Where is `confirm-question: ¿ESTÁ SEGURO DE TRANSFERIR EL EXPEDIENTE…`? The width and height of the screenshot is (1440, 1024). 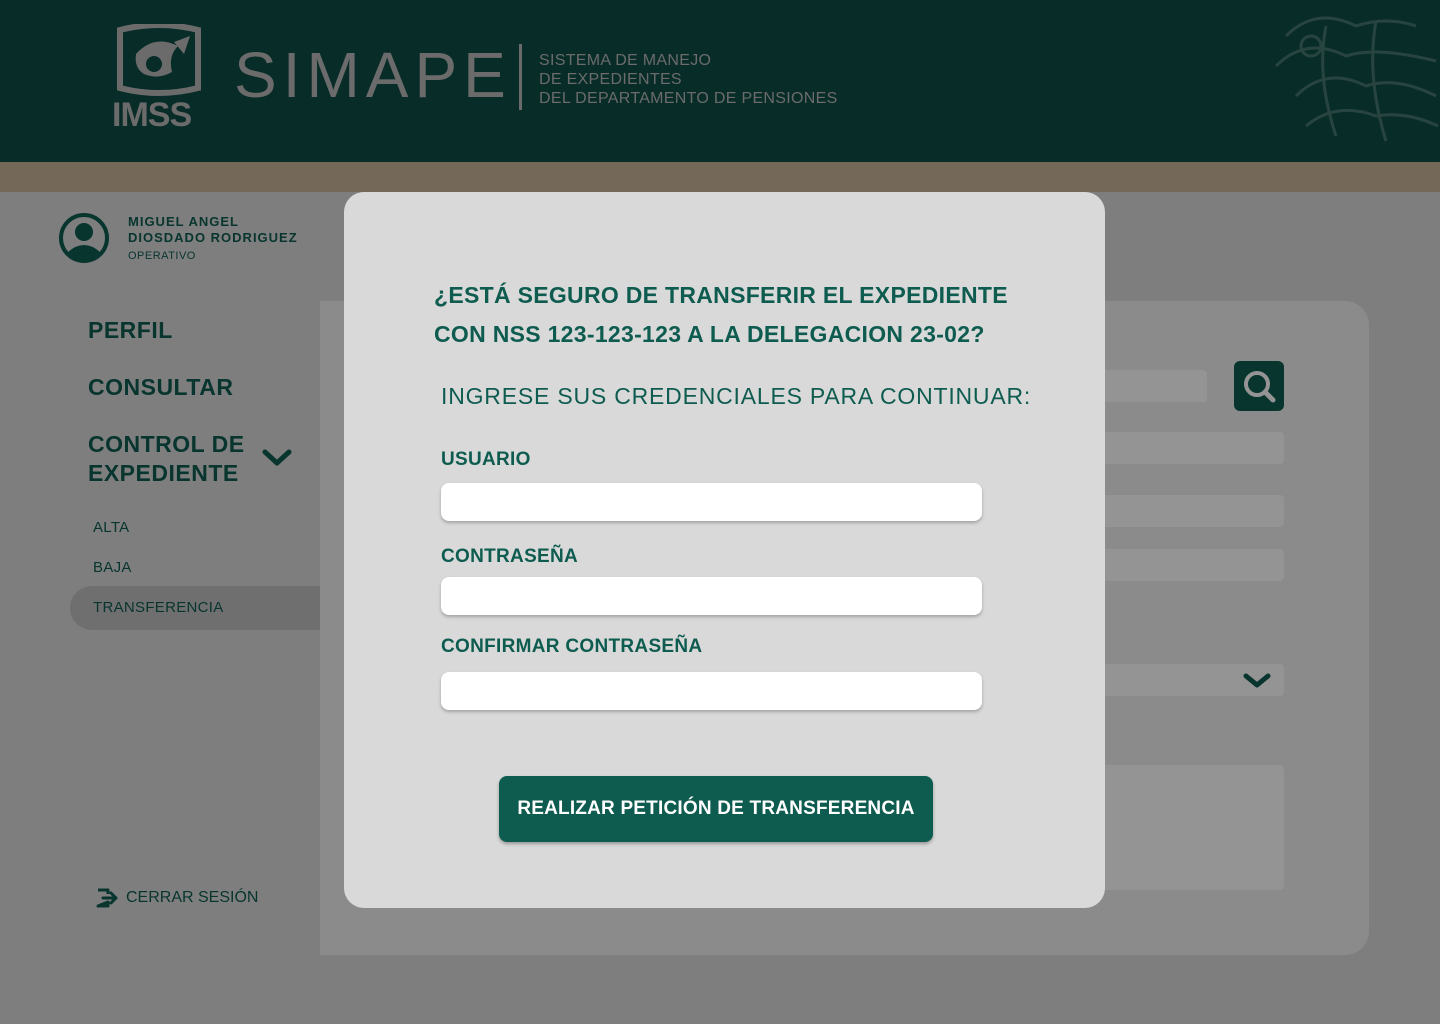 confirm-question: ¿ESTÁ SEGURO DE TRANSFERIR EL EXPEDIENTE… is located at coordinates (721, 315).